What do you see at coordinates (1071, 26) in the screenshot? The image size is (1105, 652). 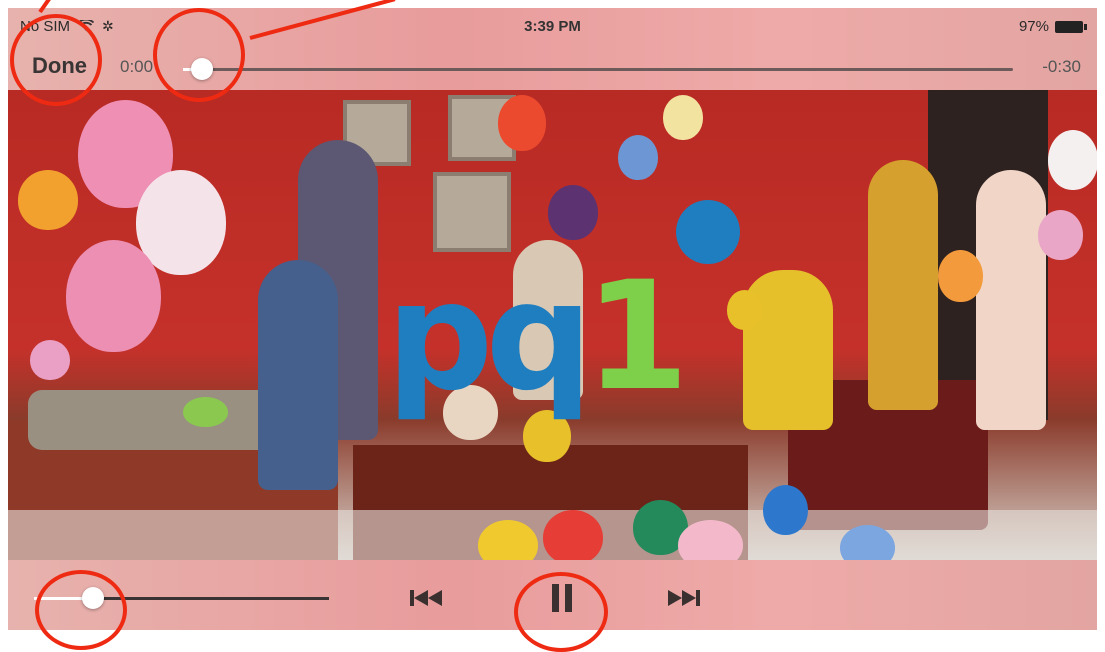 I see `battery-icon` at bounding box center [1071, 26].